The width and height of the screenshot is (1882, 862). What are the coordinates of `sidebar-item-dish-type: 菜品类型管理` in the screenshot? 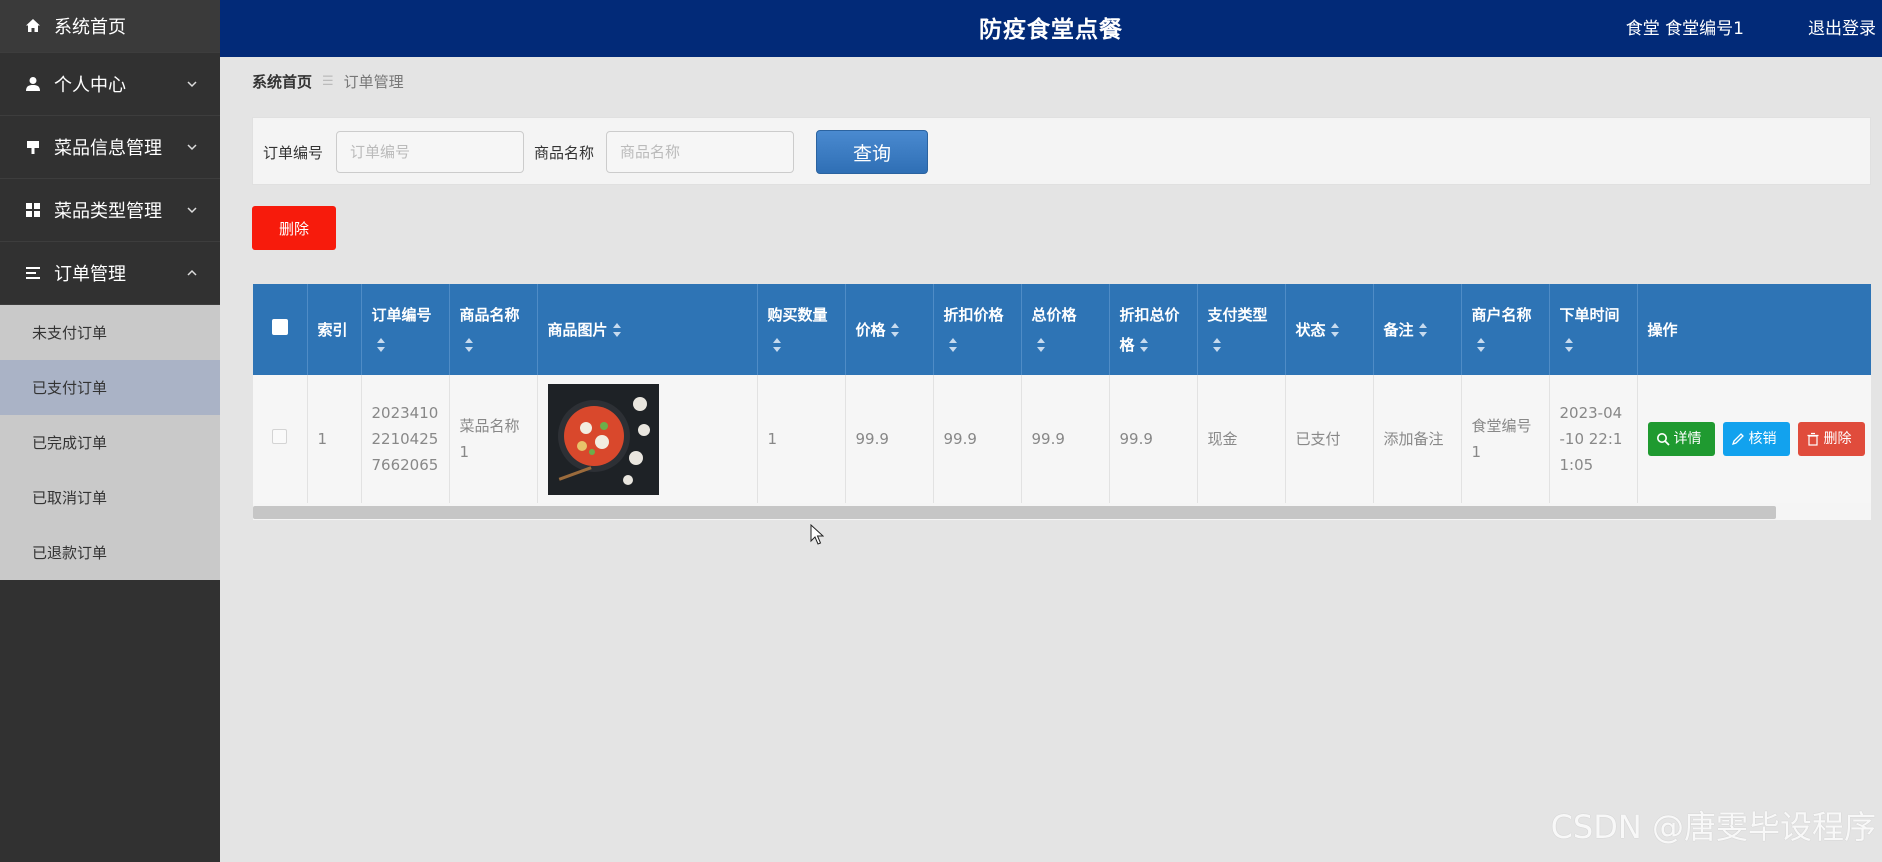 It's located at (110, 210).